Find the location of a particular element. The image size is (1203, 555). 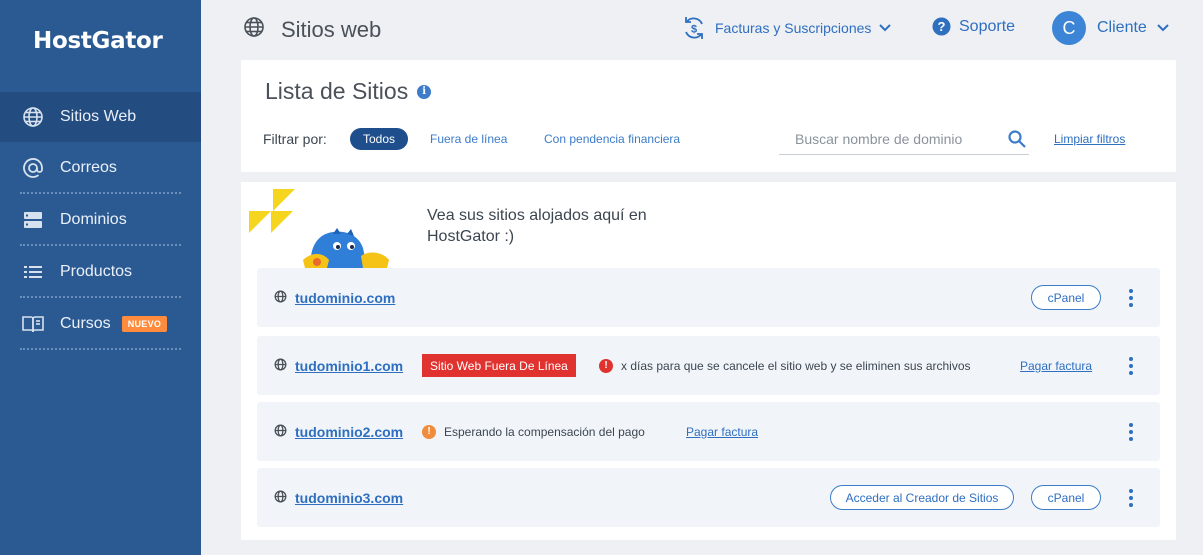

sidebar-item-label: Sitios Web is located at coordinates (98, 116).